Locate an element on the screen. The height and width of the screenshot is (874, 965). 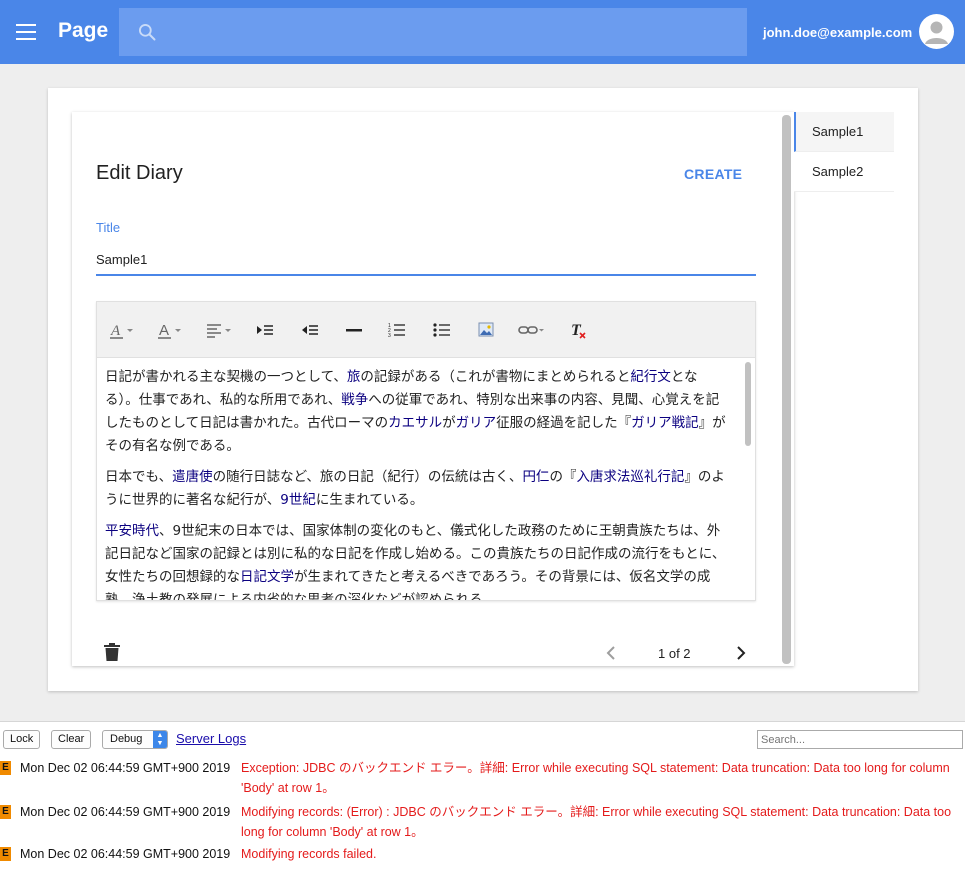
server-logs-link: Server Logs is located at coordinates (211, 738).